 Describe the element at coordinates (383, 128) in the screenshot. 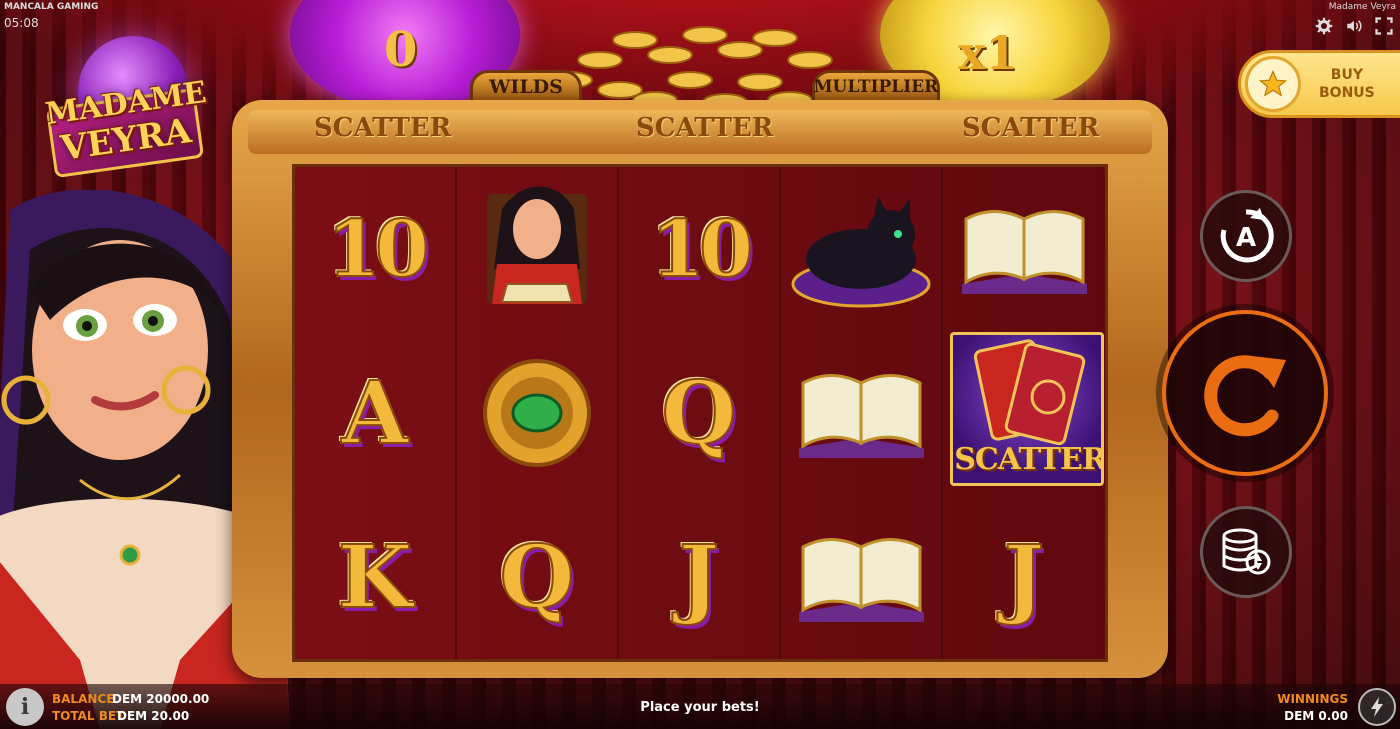

I see `frame-scatter-label-1: SCATTER` at that location.